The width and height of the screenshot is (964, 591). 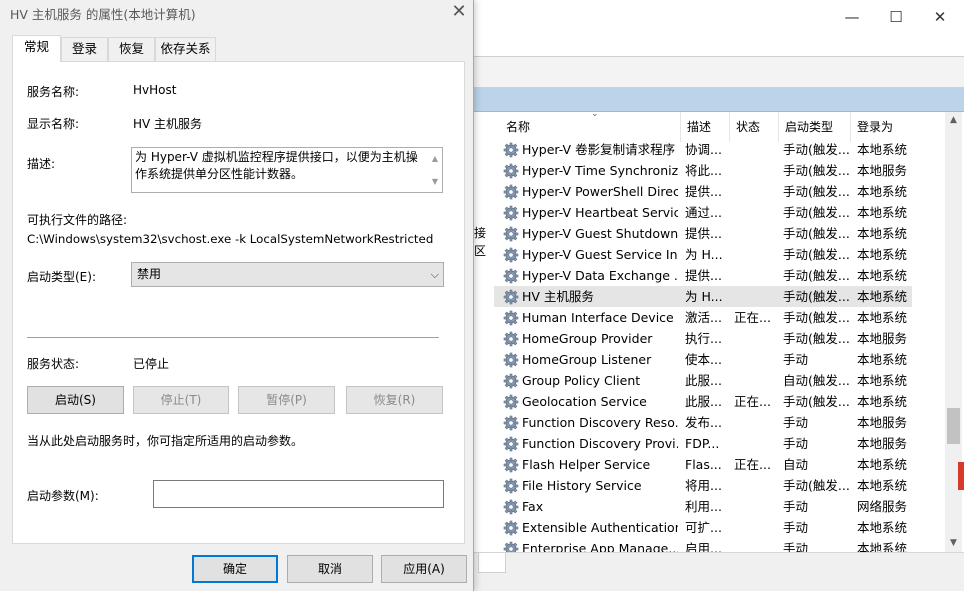 I want to click on table-row: Function Discovery Provi... FDP... 手动 本地服务, so click(x=703, y=443).